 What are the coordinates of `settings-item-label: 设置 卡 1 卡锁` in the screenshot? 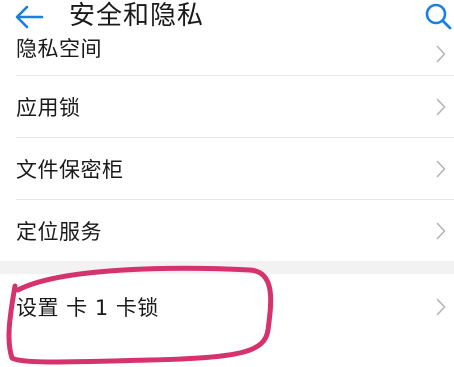 It's located at (87, 308).